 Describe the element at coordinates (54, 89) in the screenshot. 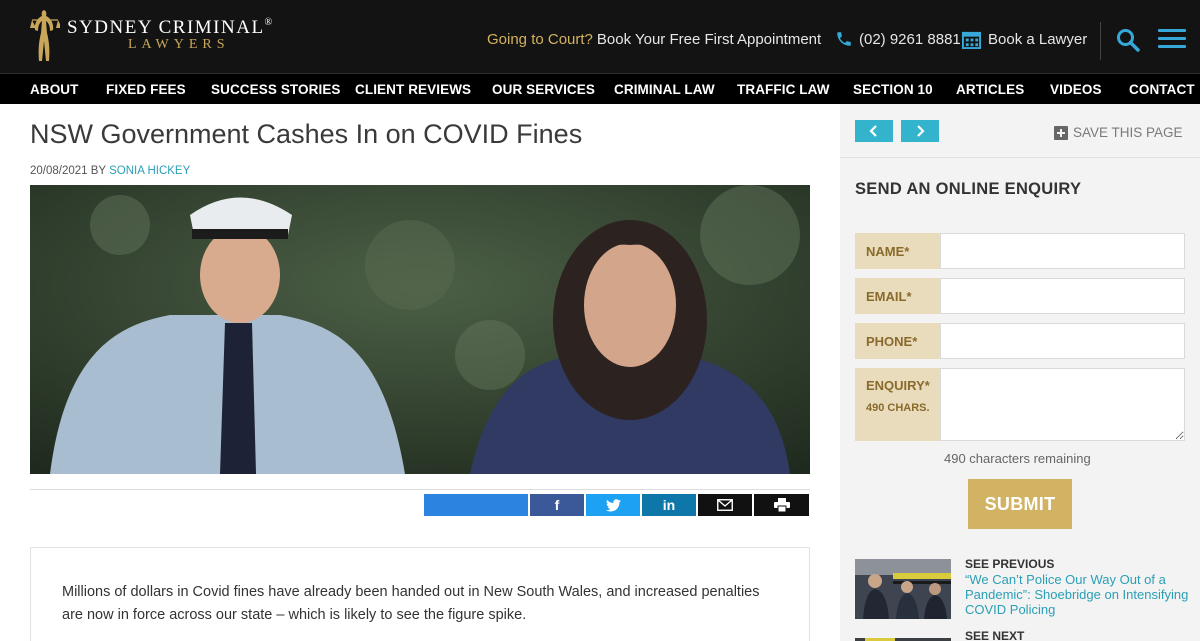

I see `nav-item-about: ABOUT` at that location.